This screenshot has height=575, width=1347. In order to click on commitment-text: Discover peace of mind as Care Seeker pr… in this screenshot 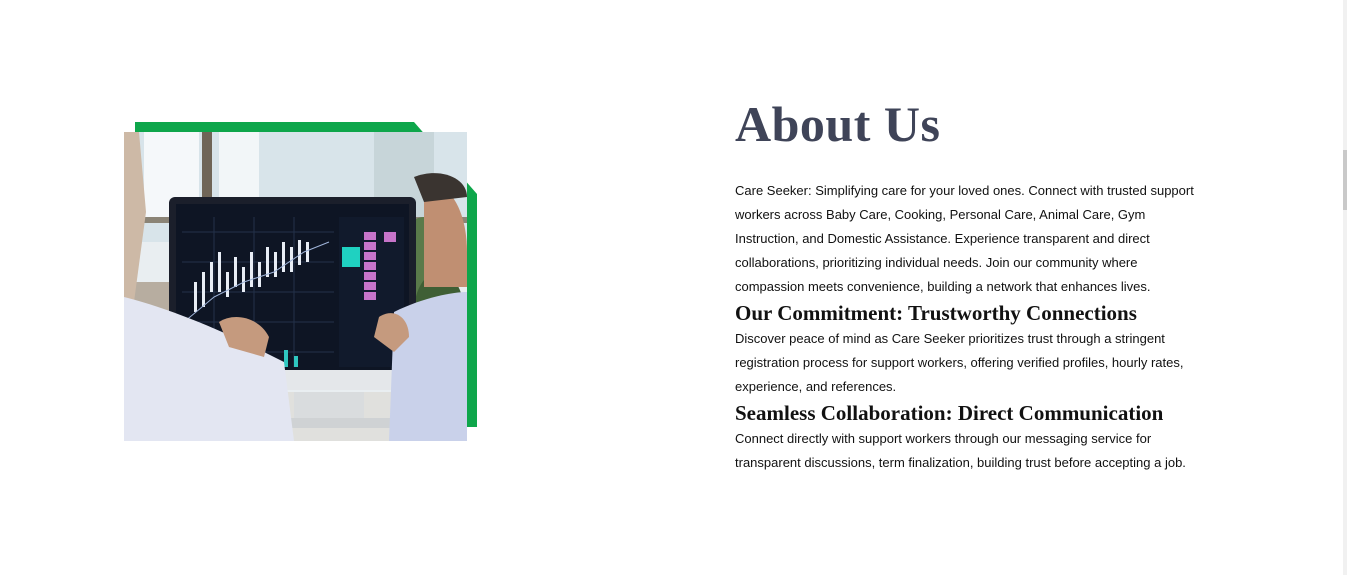, I will do `click(959, 362)`.